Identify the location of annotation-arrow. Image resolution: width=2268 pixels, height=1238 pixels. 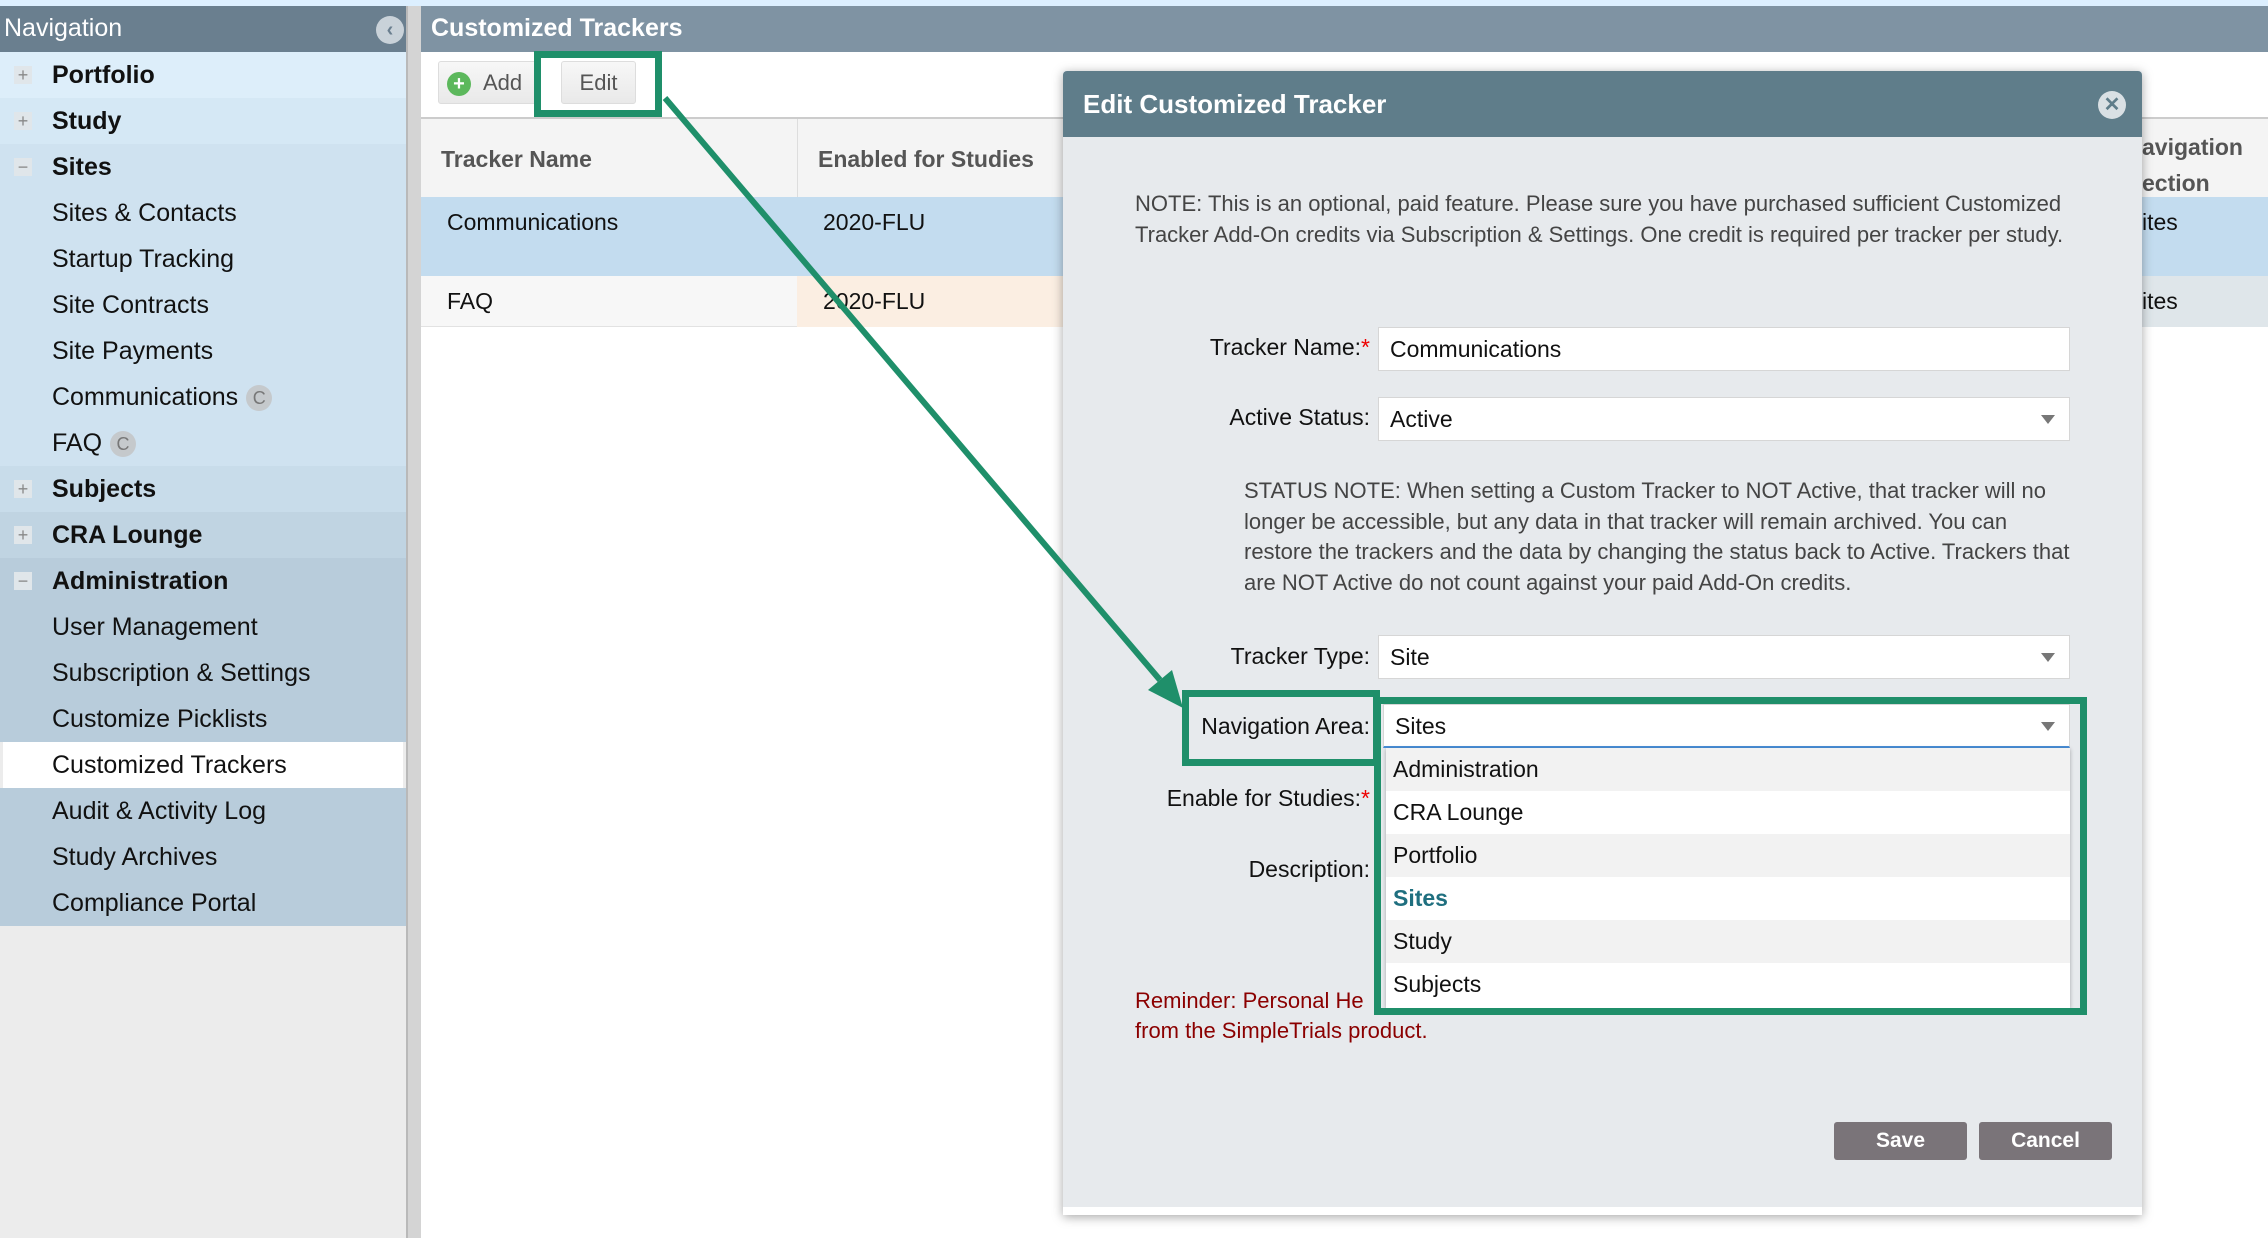
(922, 402).